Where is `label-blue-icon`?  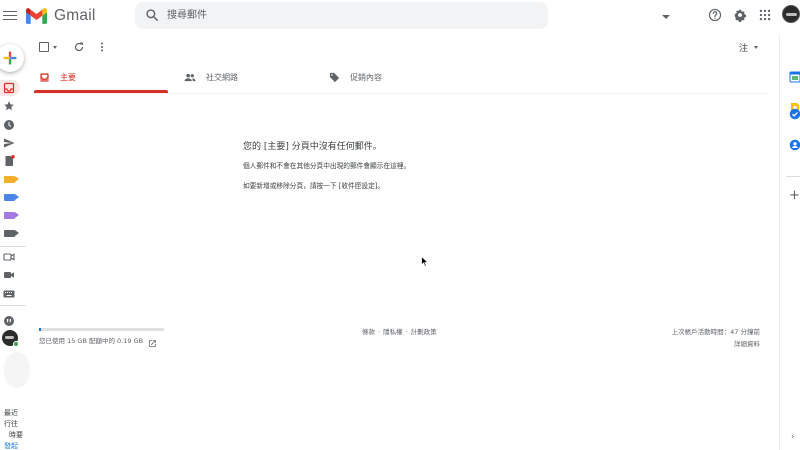
label-blue-icon is located at coordinates (11, 197).